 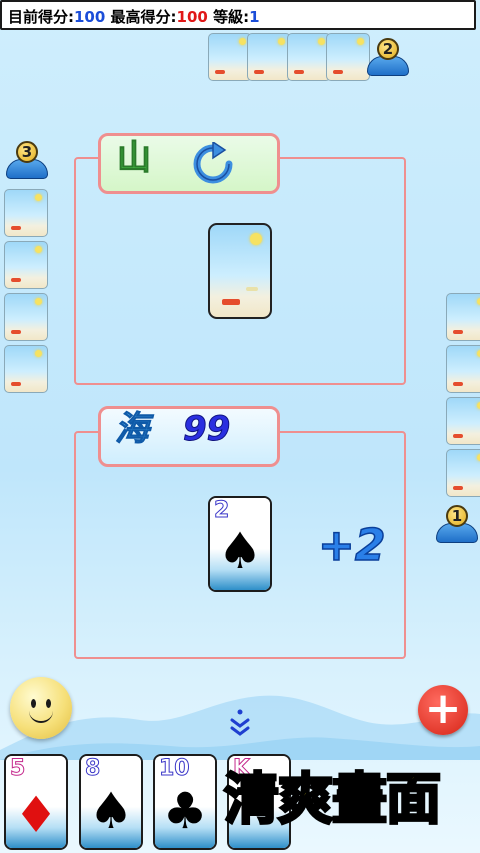 What do you see at coordinates (90, 17) in the screenshot?
I see `current-score-value: 100` at bounding box center [90, 17].